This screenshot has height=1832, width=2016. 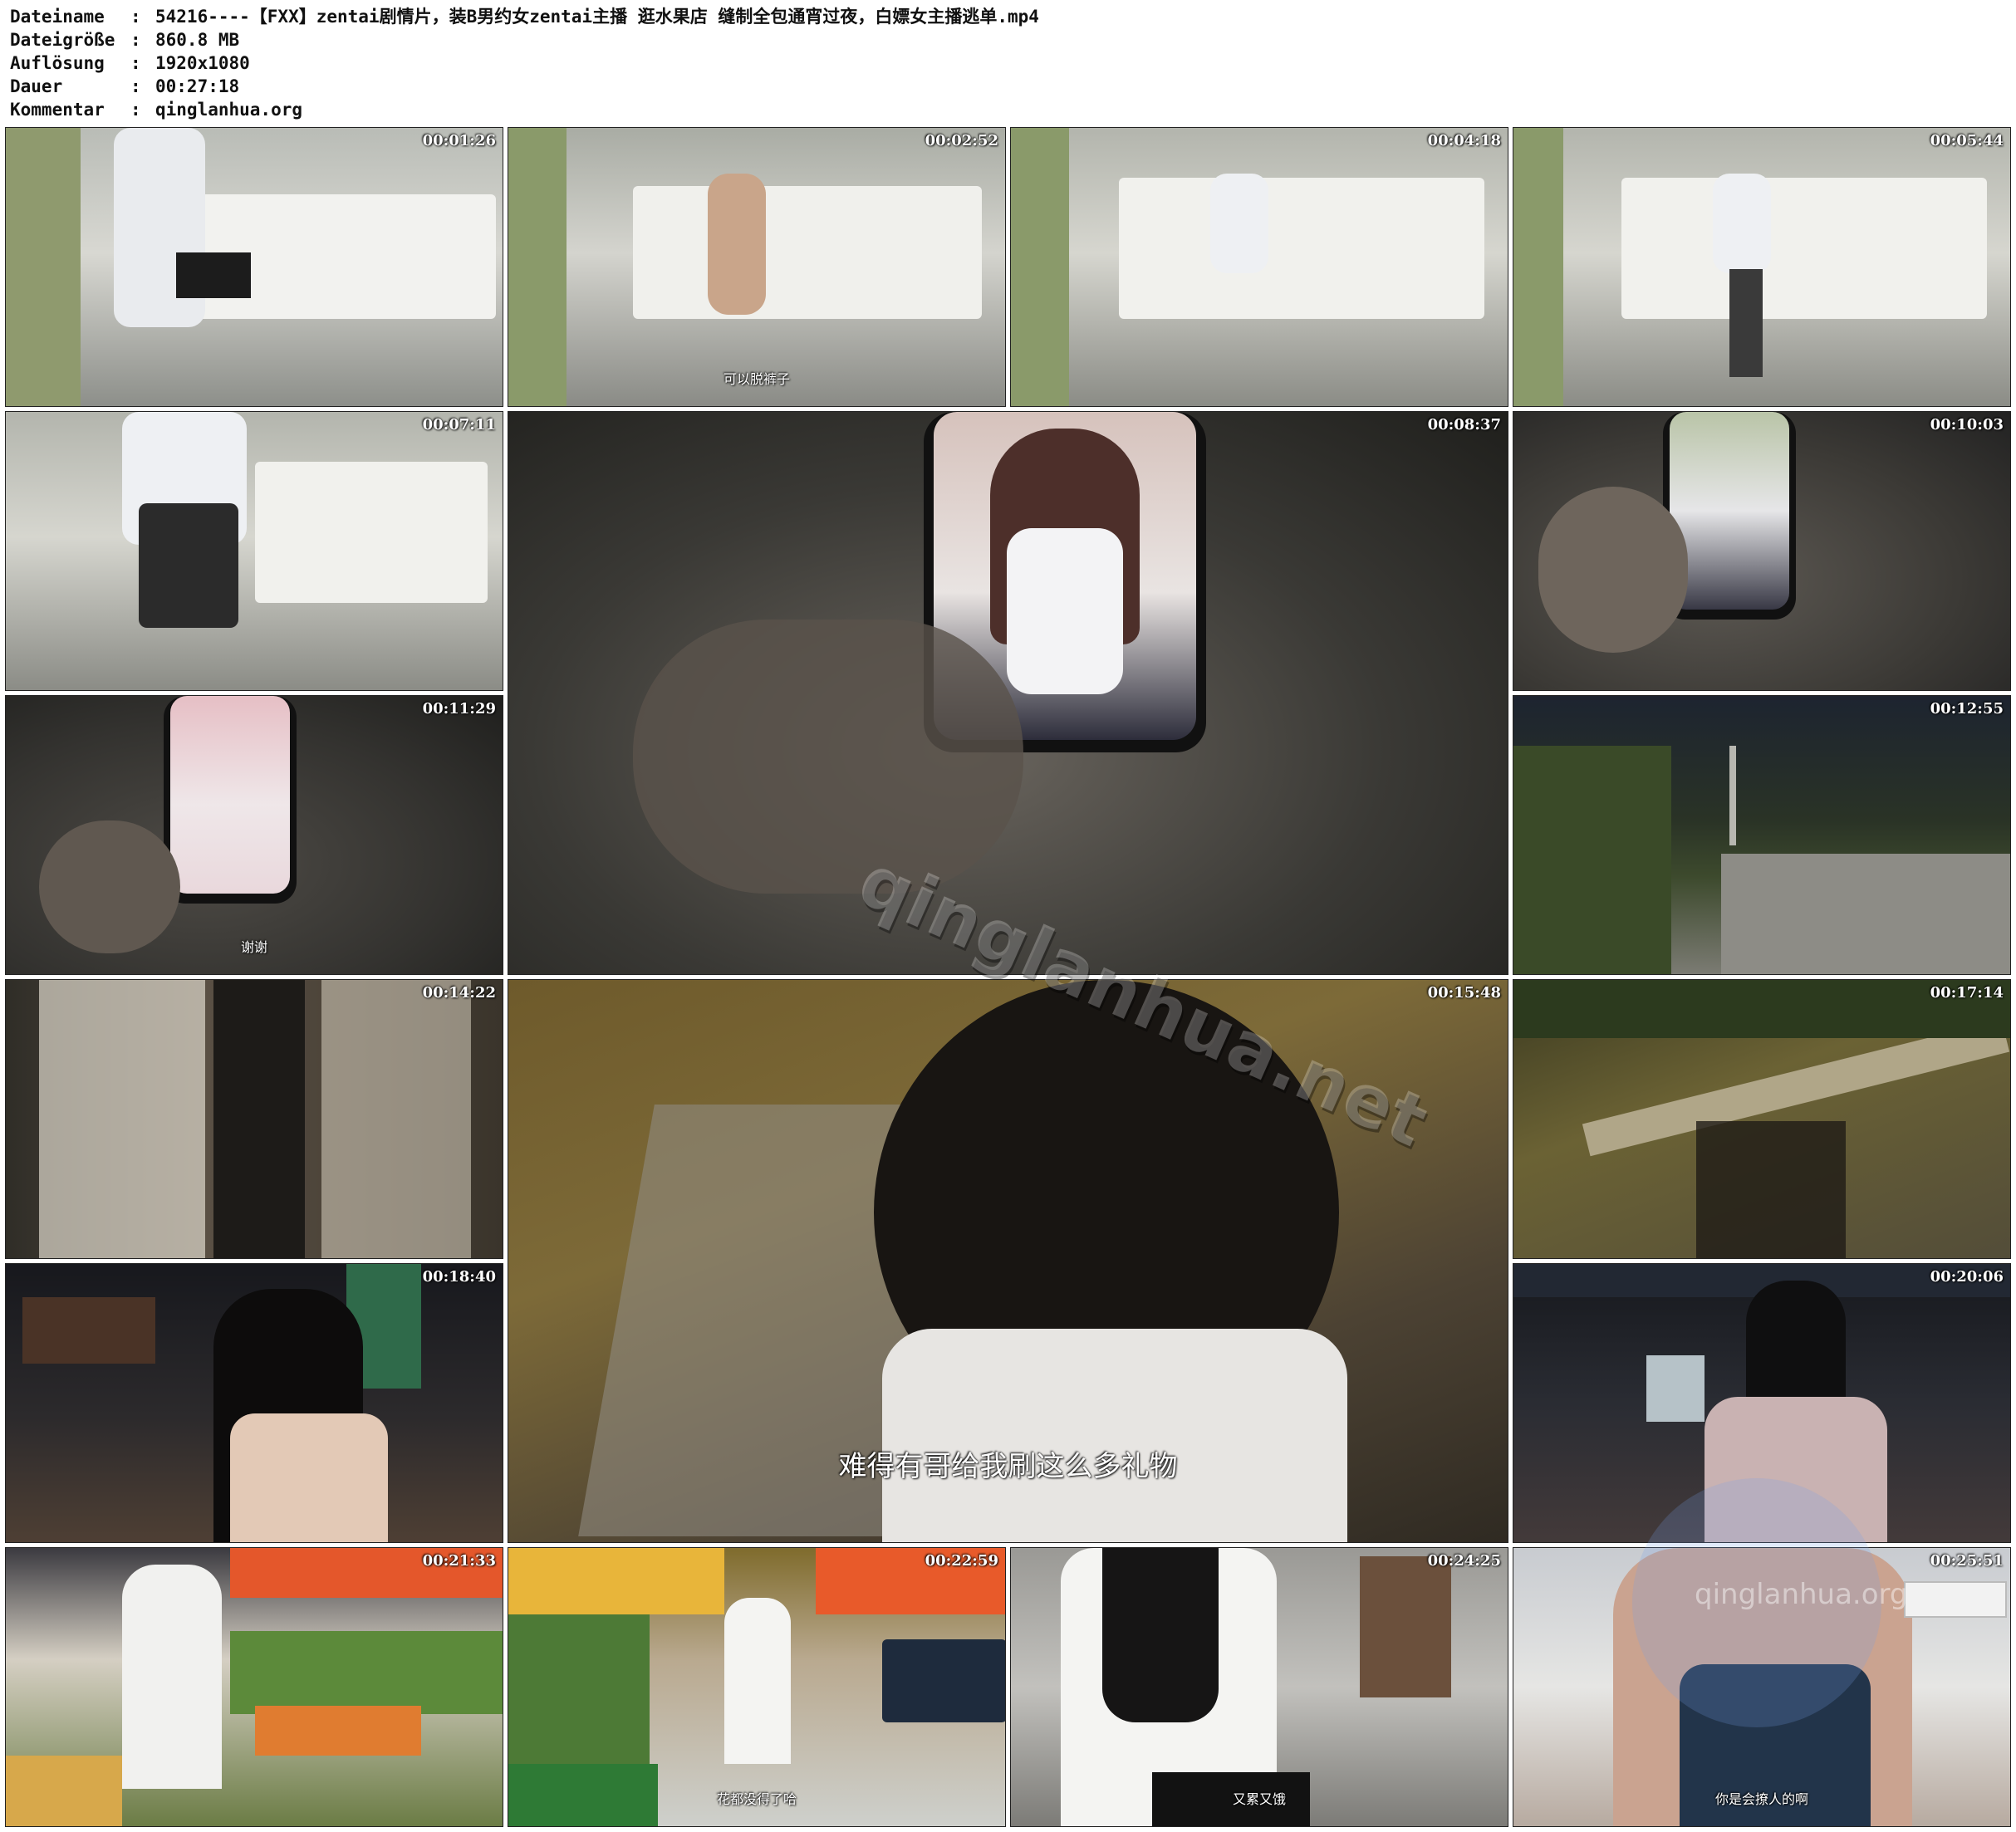 What do you see at coordinates (962, 1561) in the screenshot?
I see `timestamp: 00:22:59` at bounding box center [962, 1561].